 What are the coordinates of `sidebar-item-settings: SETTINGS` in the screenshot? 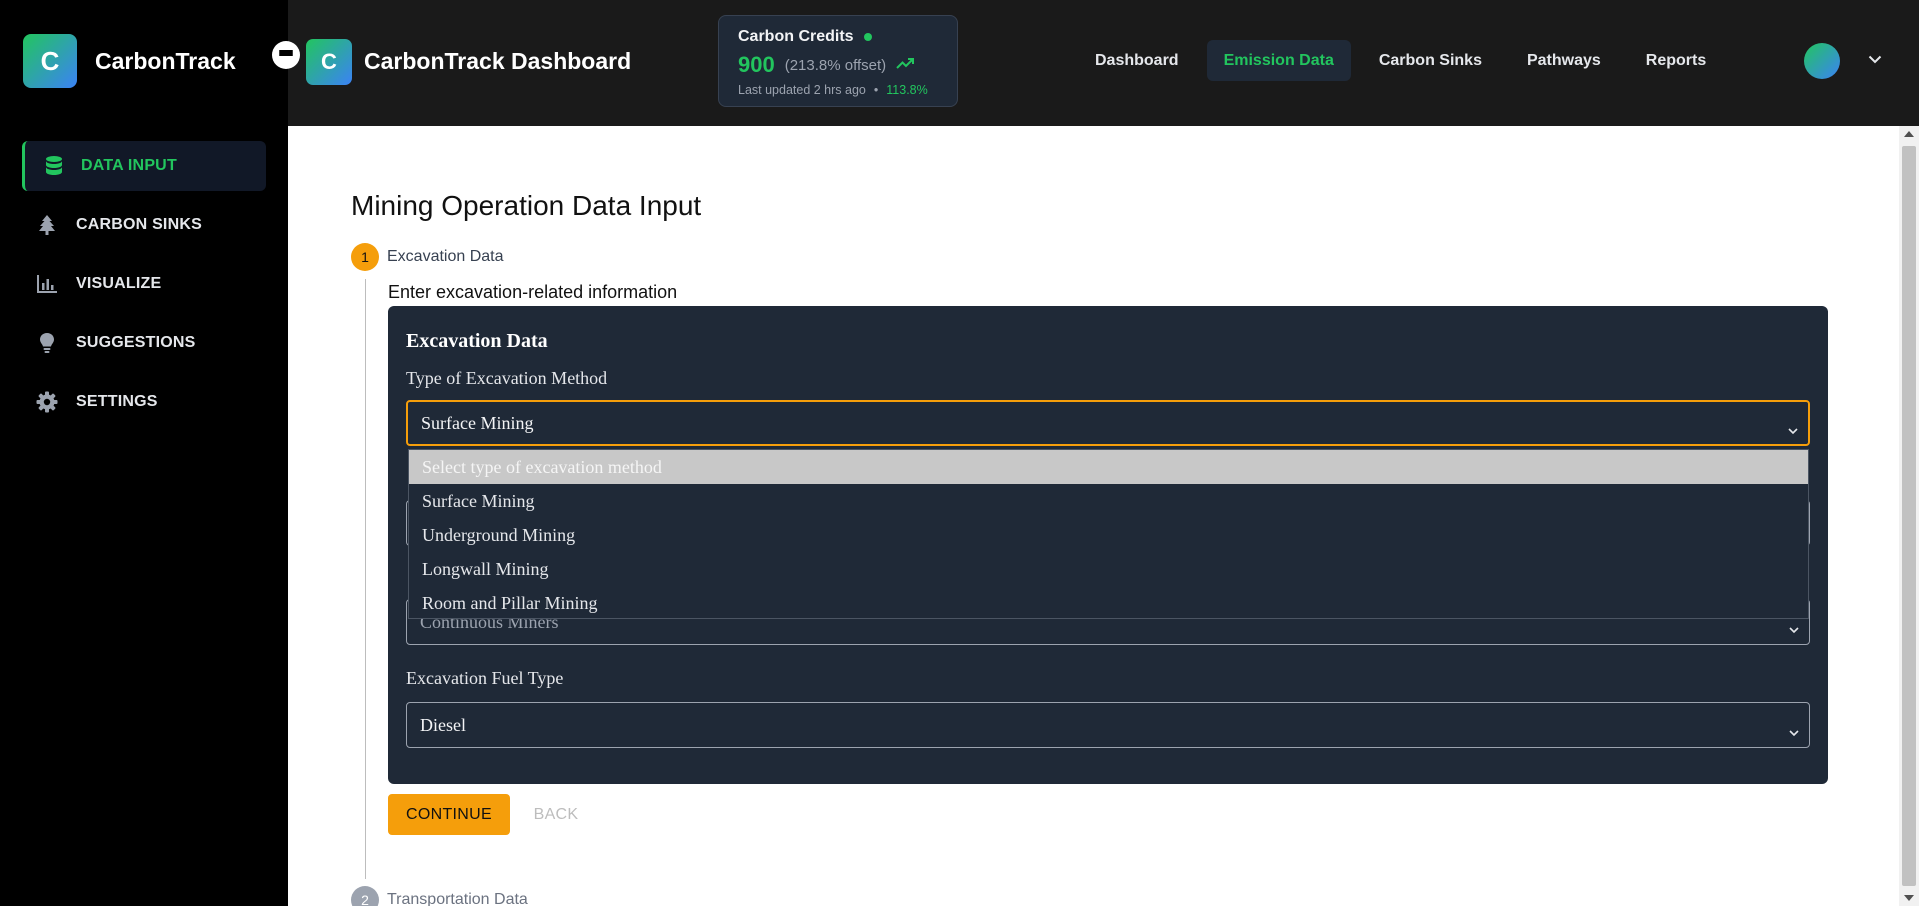 It's located at (144, 402).